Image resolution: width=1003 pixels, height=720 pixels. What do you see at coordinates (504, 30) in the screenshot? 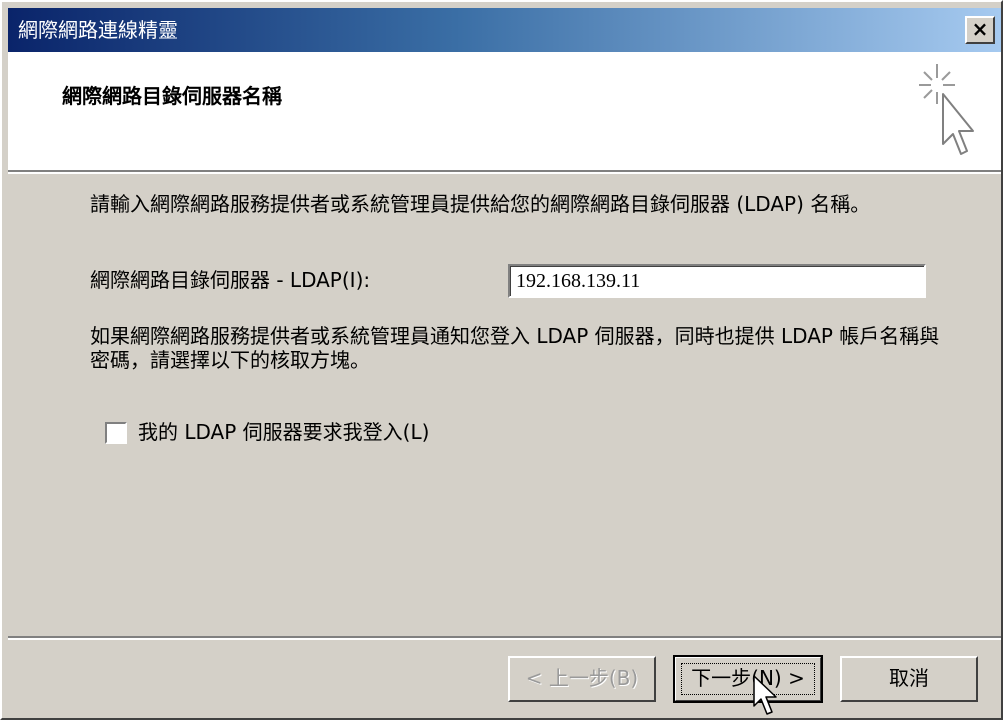
I see `title-bar: 網際網路連線精靈 ×` at bounding box center [504, 30].